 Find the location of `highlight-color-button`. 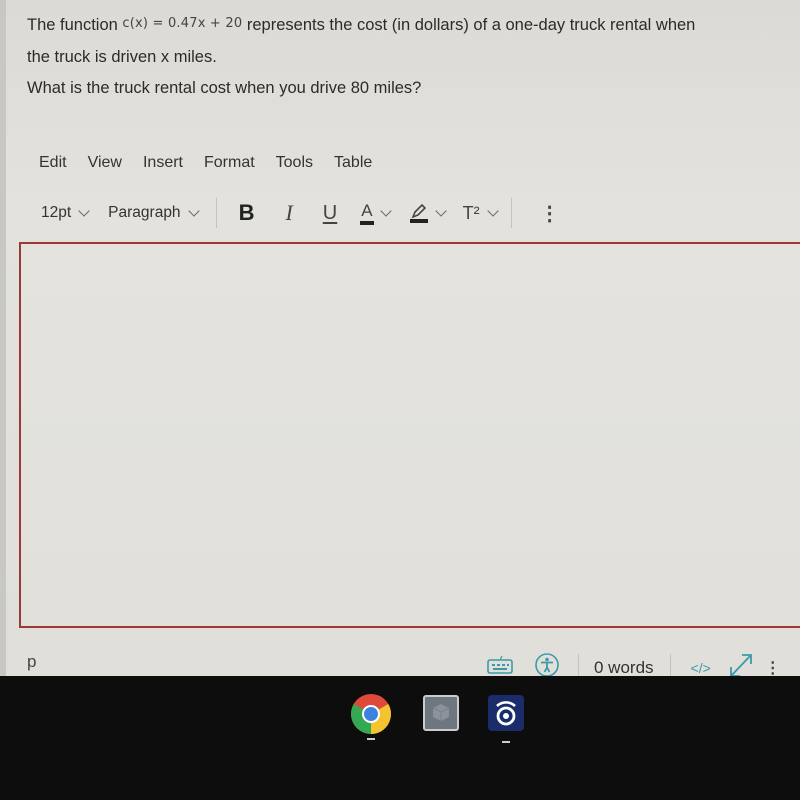

highlight-color-button is located at coordinates (428, 213).